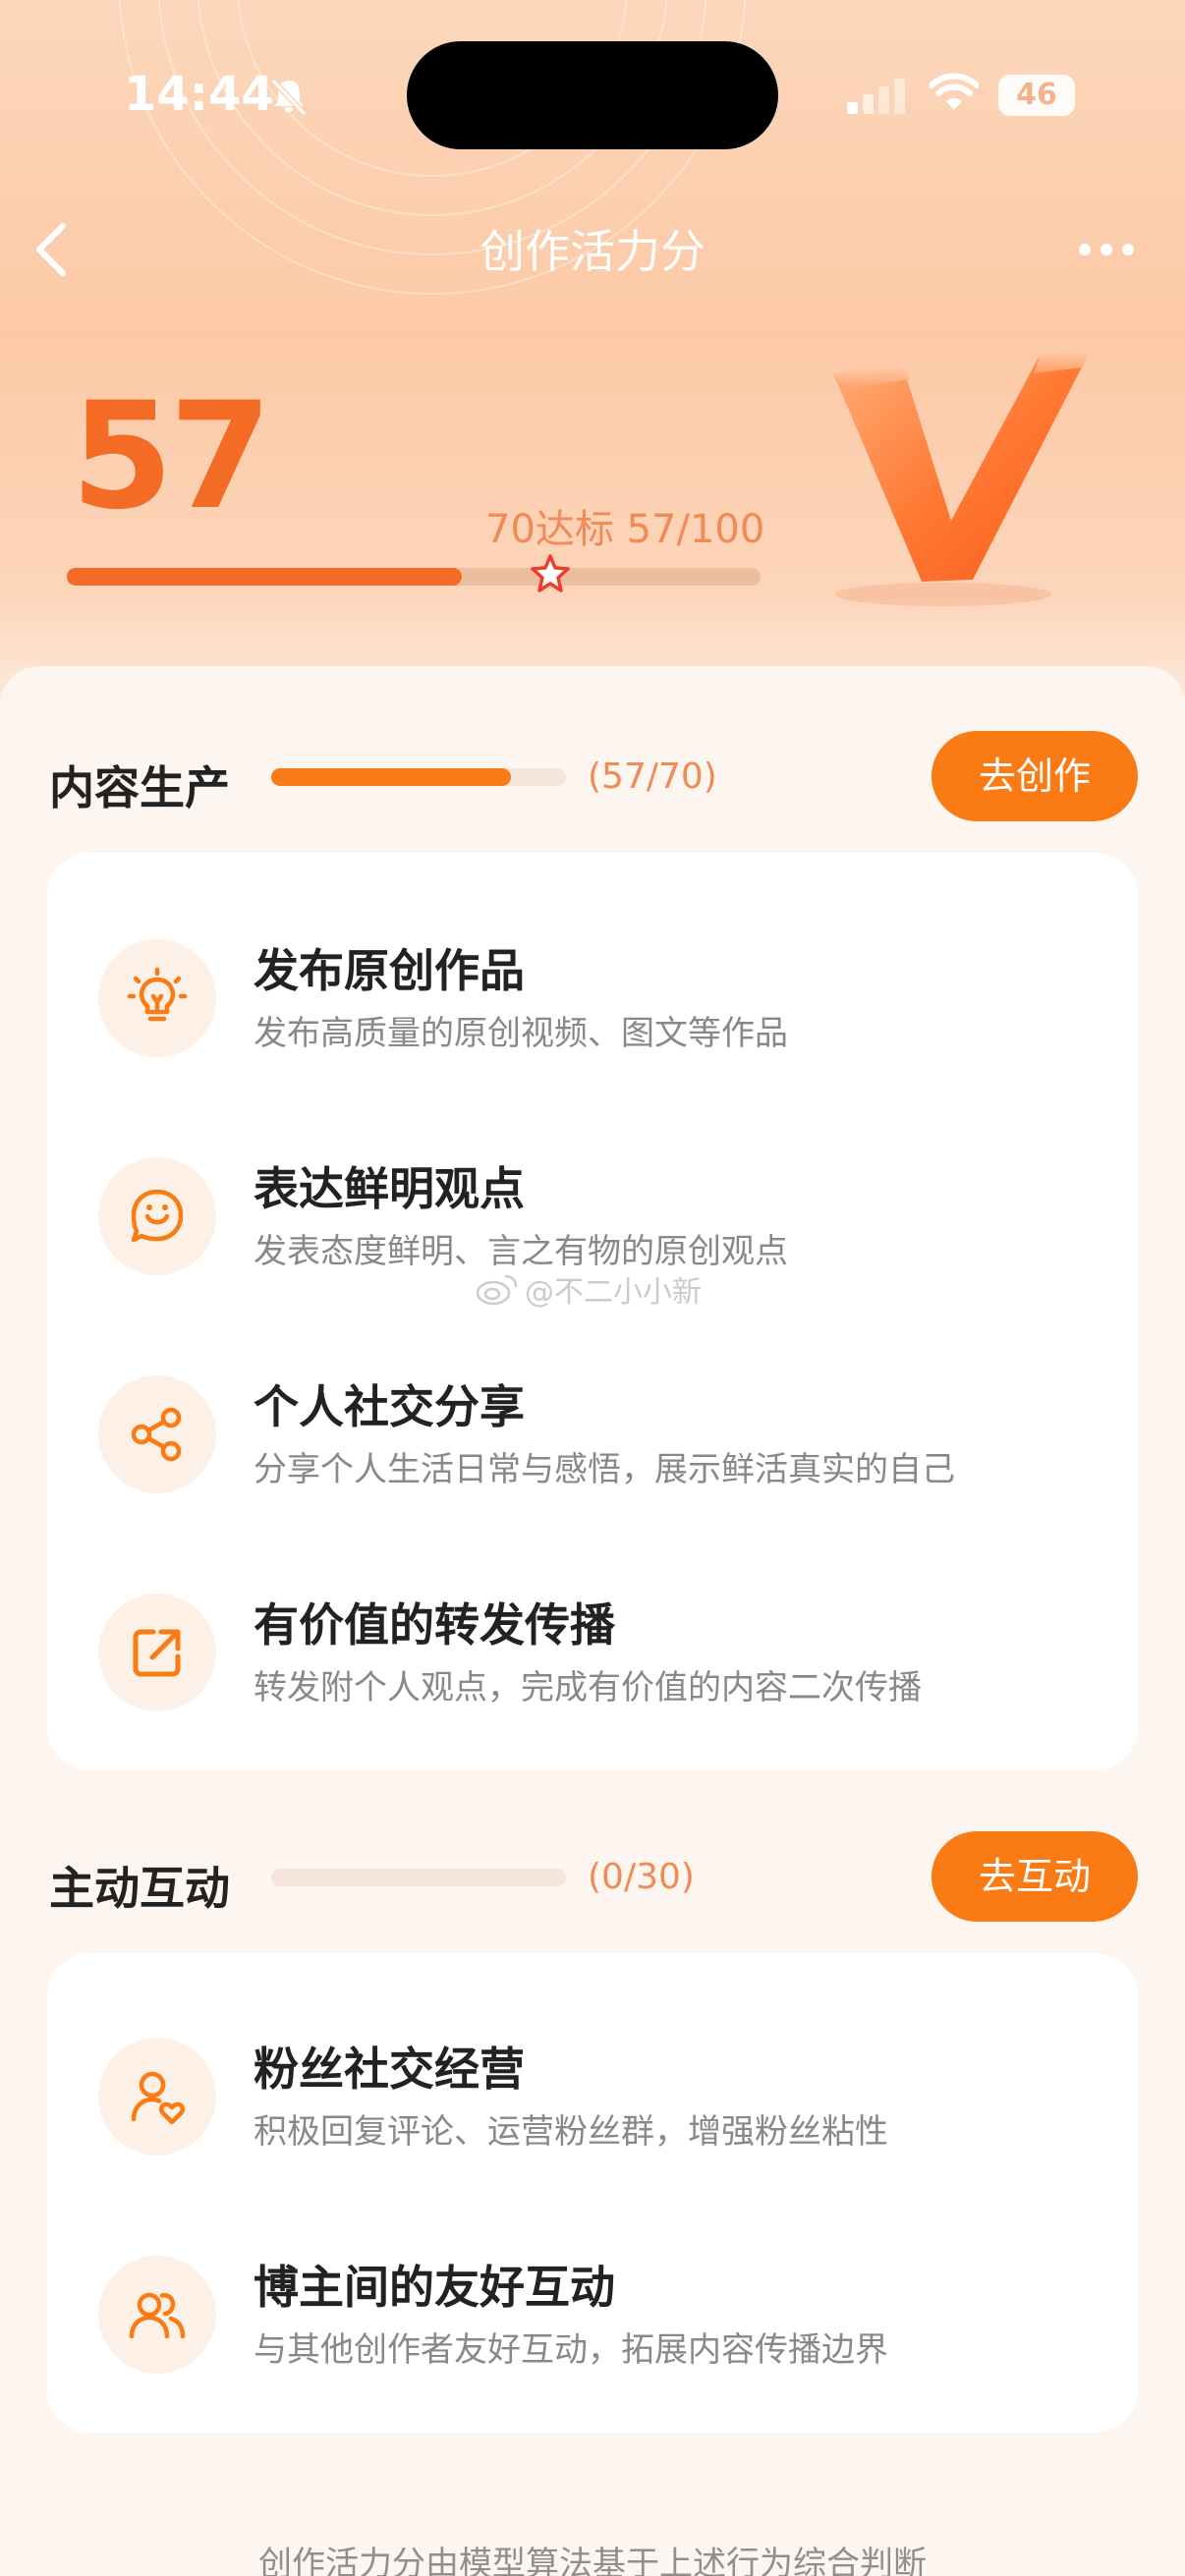 This screenshot has width=1185, height=2576. I want to click on bell-muted-icon, so click(289, 97).